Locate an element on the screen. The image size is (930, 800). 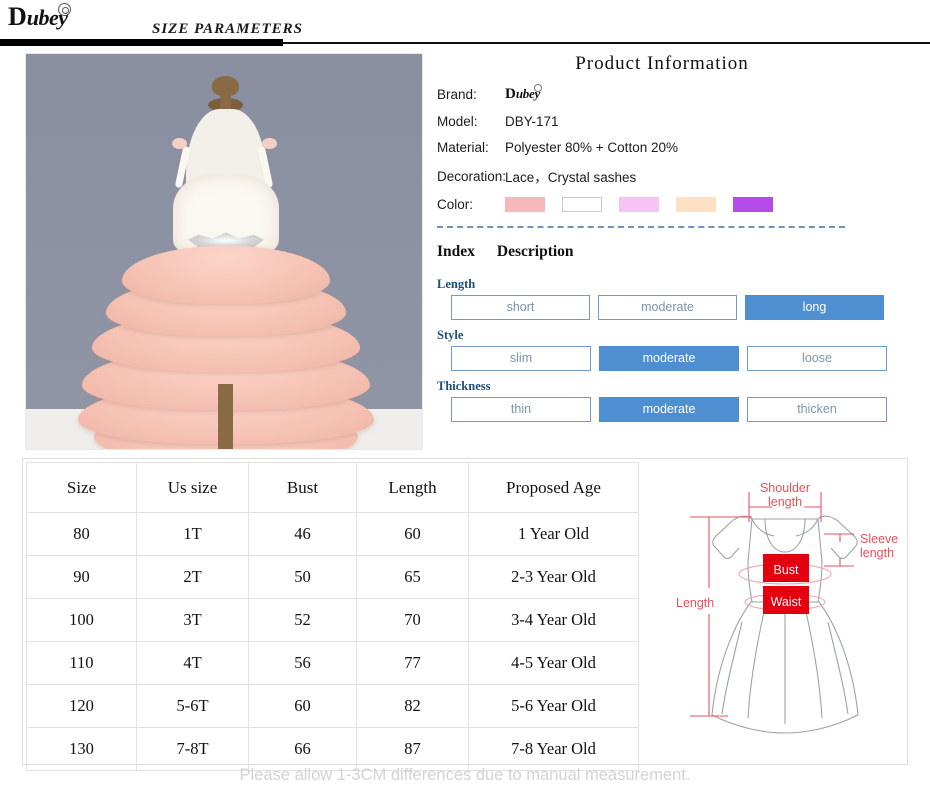
spec-label-color: Color: is located at coordinates (455, 204).